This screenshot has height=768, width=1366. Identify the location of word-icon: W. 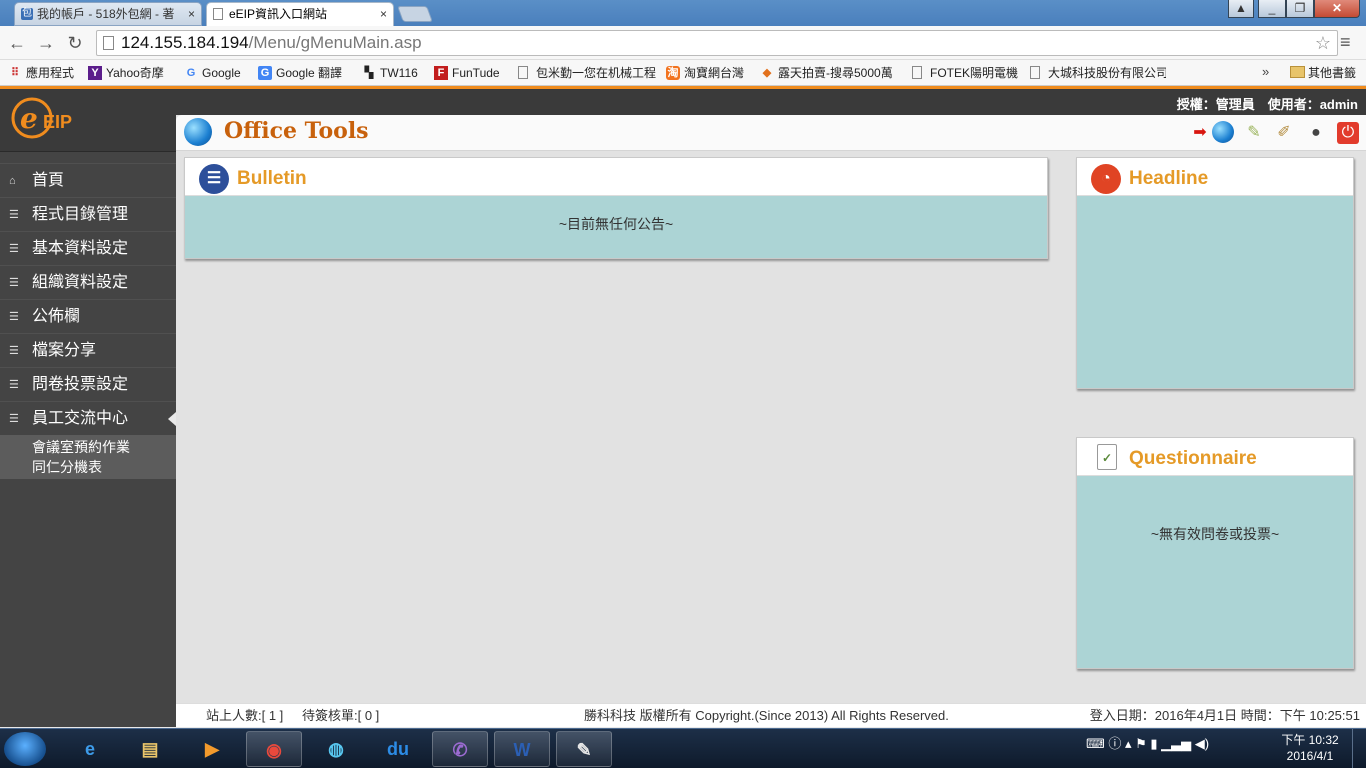
(522, 749).